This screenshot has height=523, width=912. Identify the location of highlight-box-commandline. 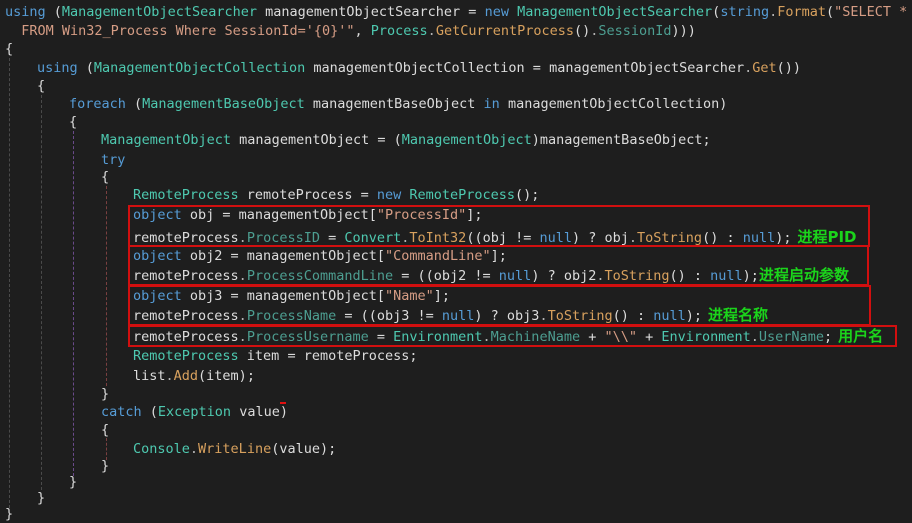
(498, 265).